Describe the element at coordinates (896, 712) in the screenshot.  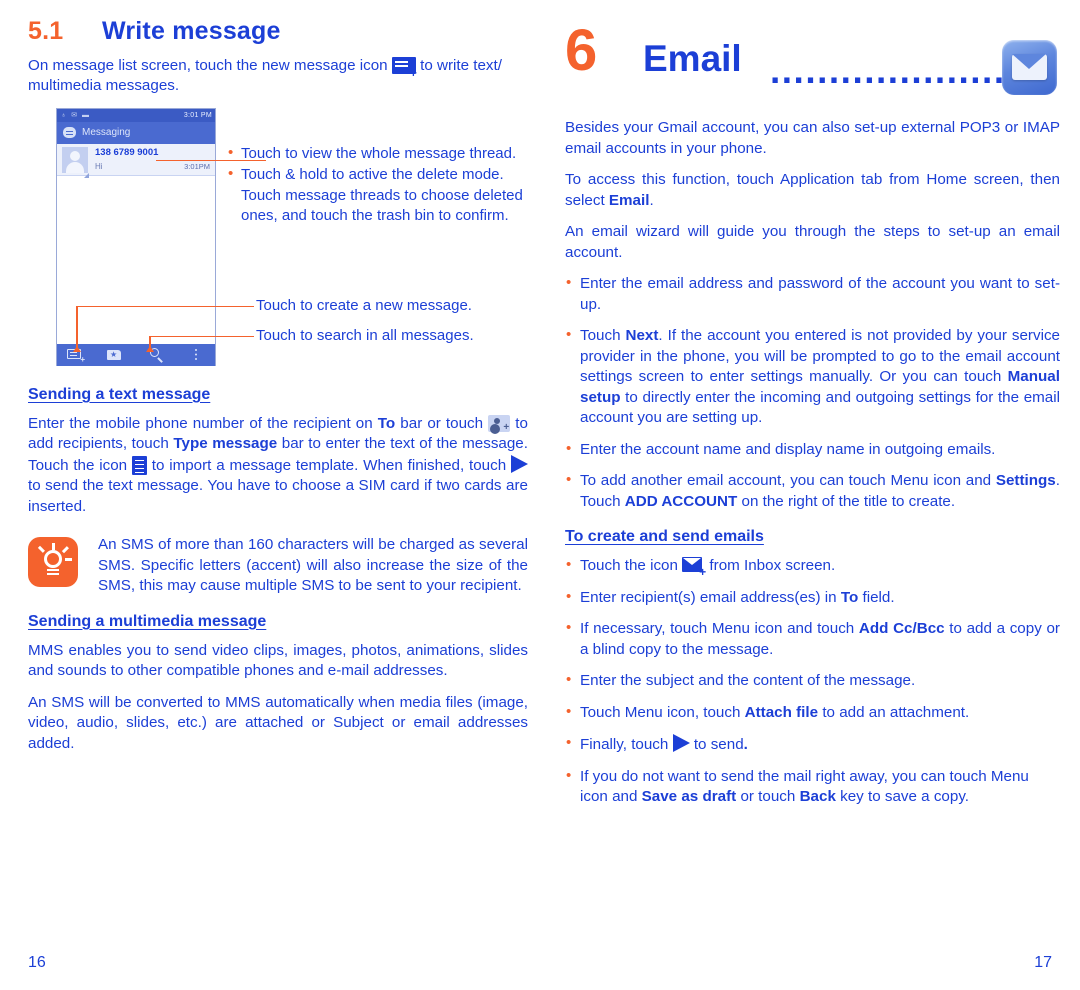
I see `c5-p2: to add an attachment.` at that location.